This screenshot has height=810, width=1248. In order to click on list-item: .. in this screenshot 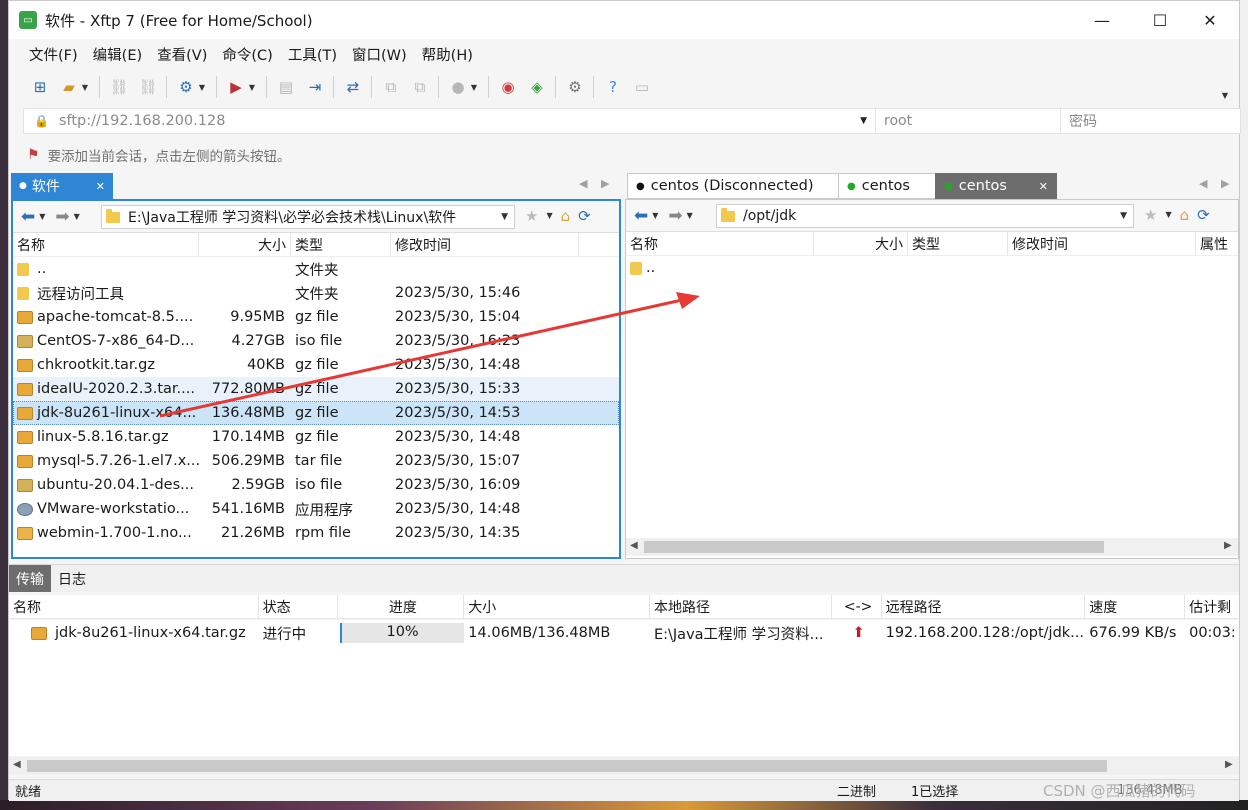, I will do `click(932, 268)`.